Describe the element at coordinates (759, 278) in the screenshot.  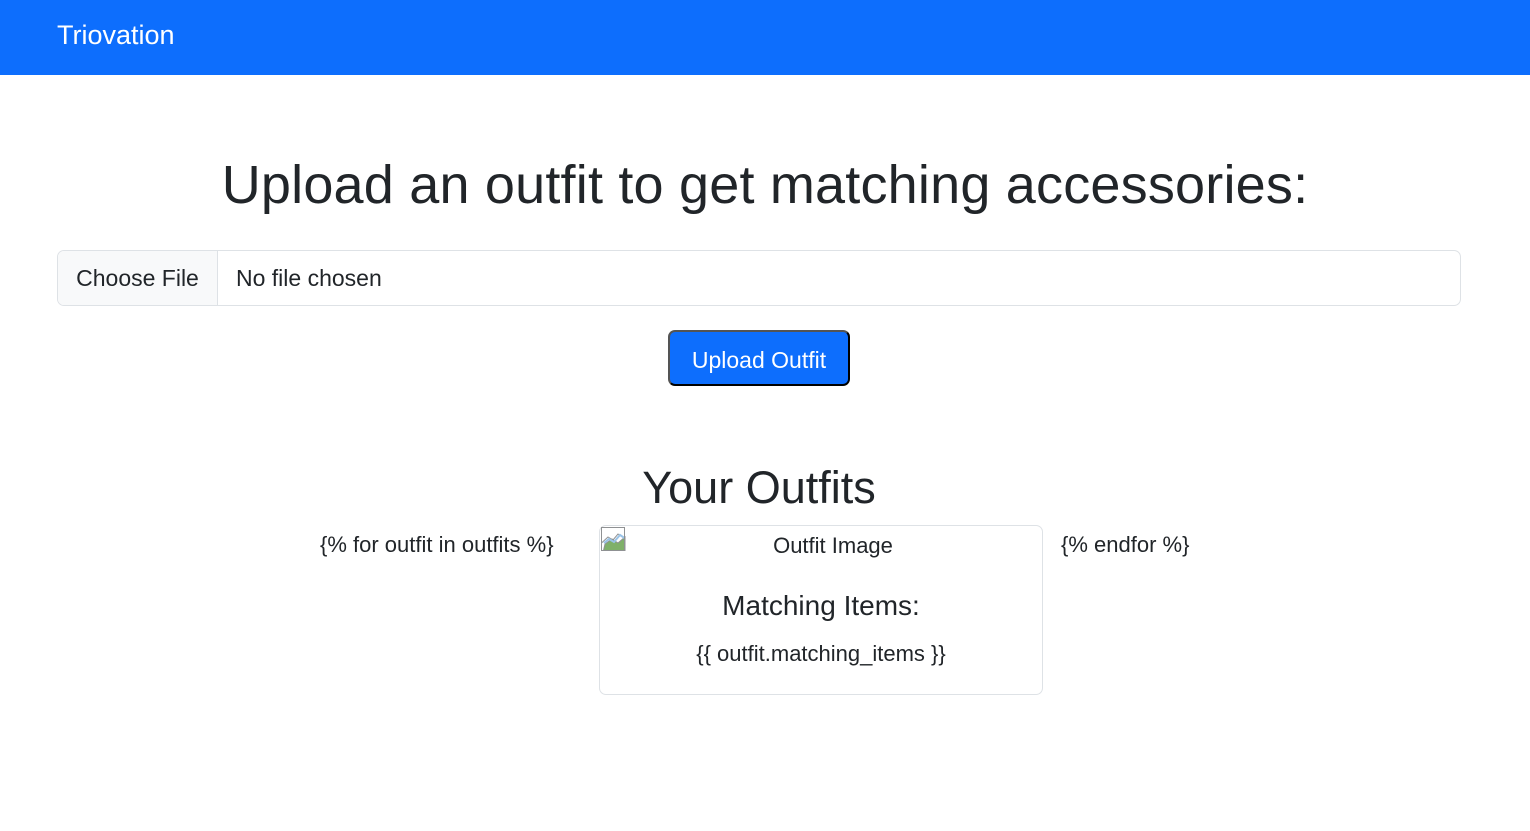
I see `file-input: Choose File No file chosen` at that location.